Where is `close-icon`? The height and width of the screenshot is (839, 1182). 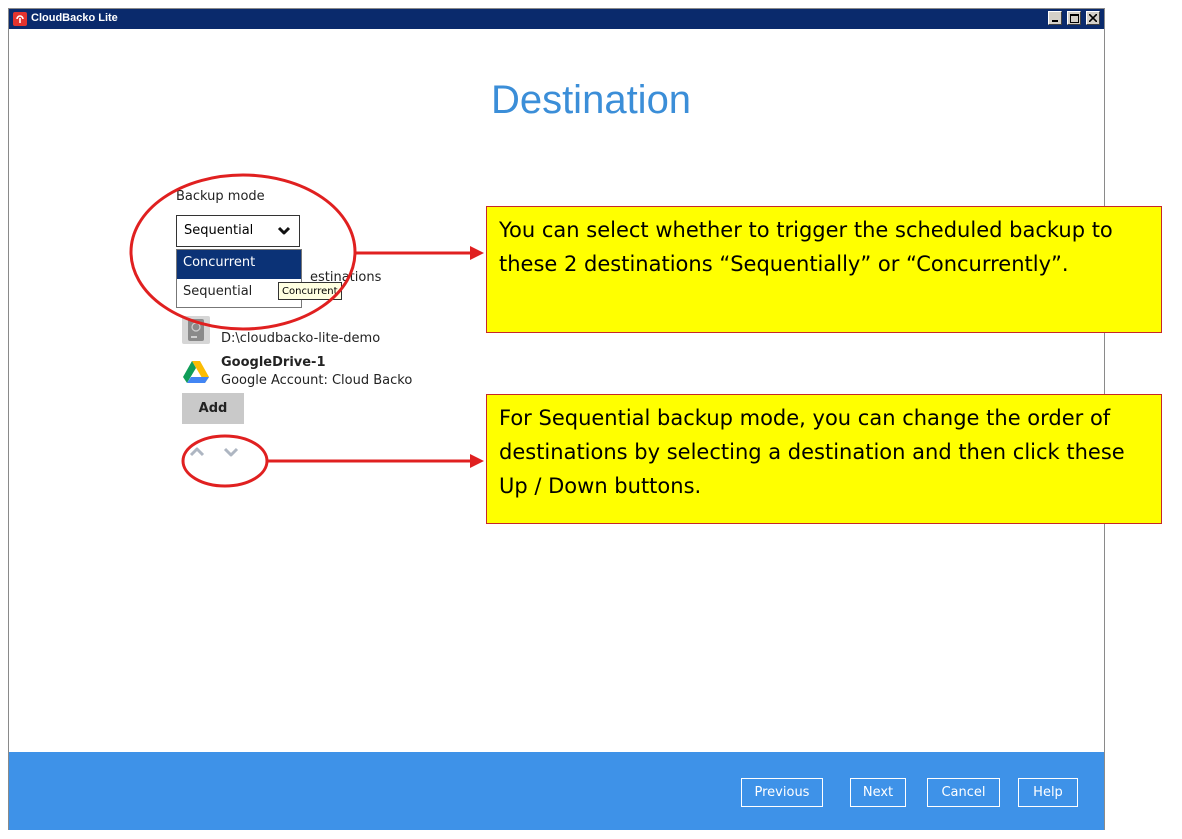
close-icon is located at coordinates (1093, 18).